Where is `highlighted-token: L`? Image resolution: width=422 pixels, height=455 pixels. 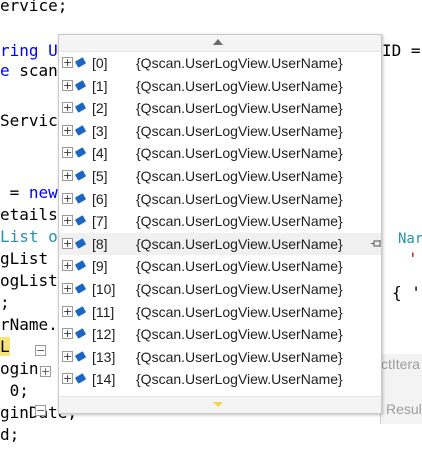 highlighted-token: L is located at coordinates (5, 346).